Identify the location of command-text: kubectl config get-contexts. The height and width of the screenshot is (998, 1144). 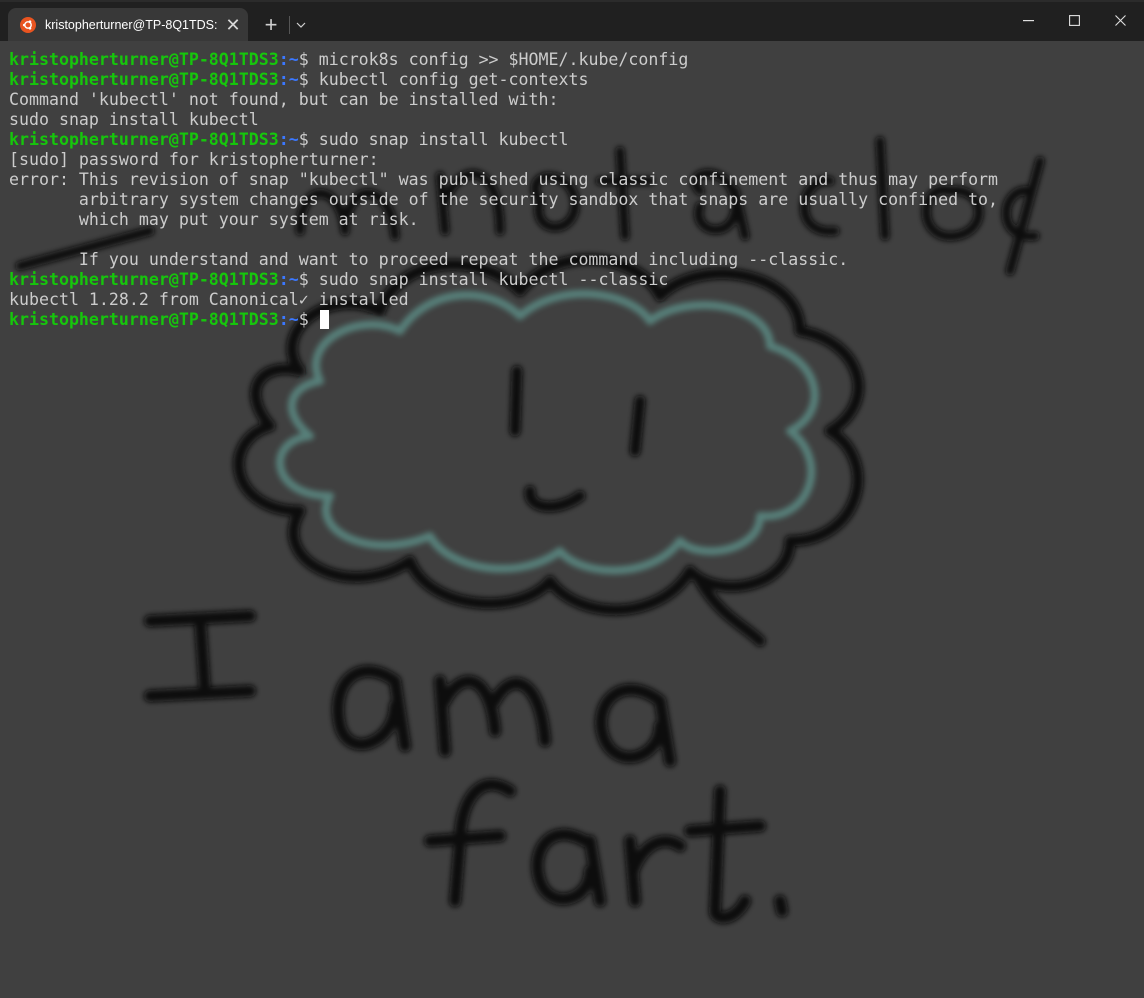
(453, 79).